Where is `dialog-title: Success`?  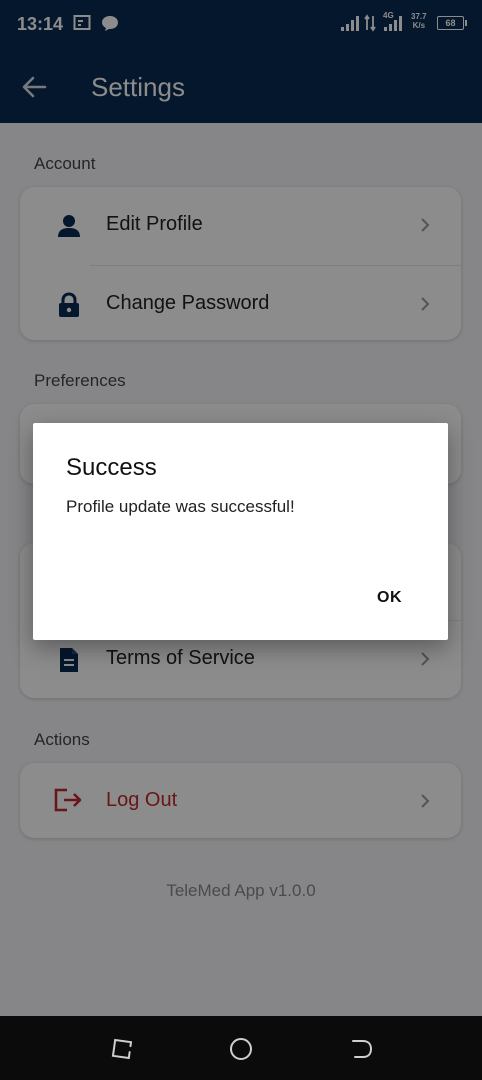 dialog-title: Success is located at coordinates (111, 467).